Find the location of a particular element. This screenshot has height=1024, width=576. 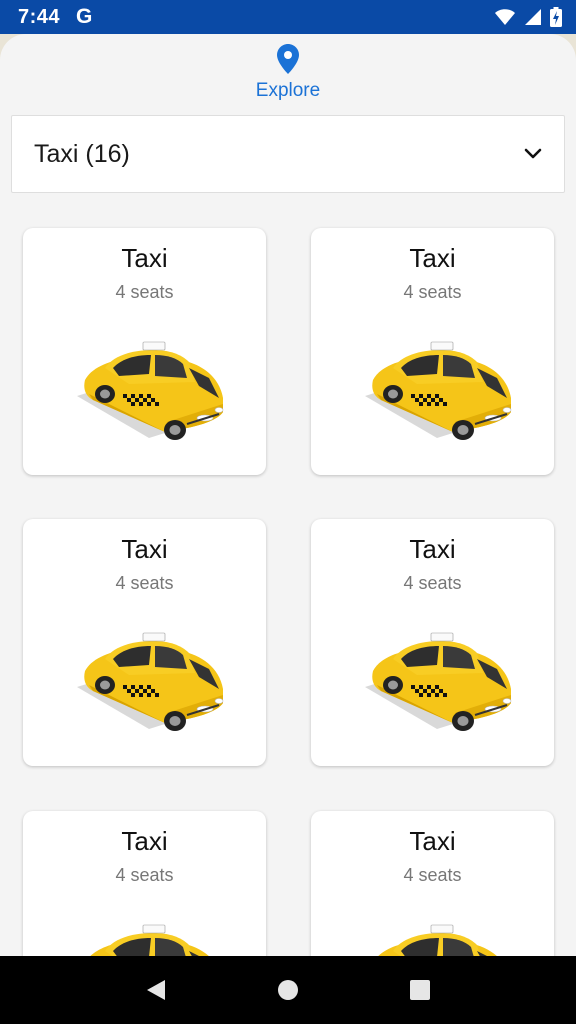

navigation-bar is located at coordinates (288, 990).